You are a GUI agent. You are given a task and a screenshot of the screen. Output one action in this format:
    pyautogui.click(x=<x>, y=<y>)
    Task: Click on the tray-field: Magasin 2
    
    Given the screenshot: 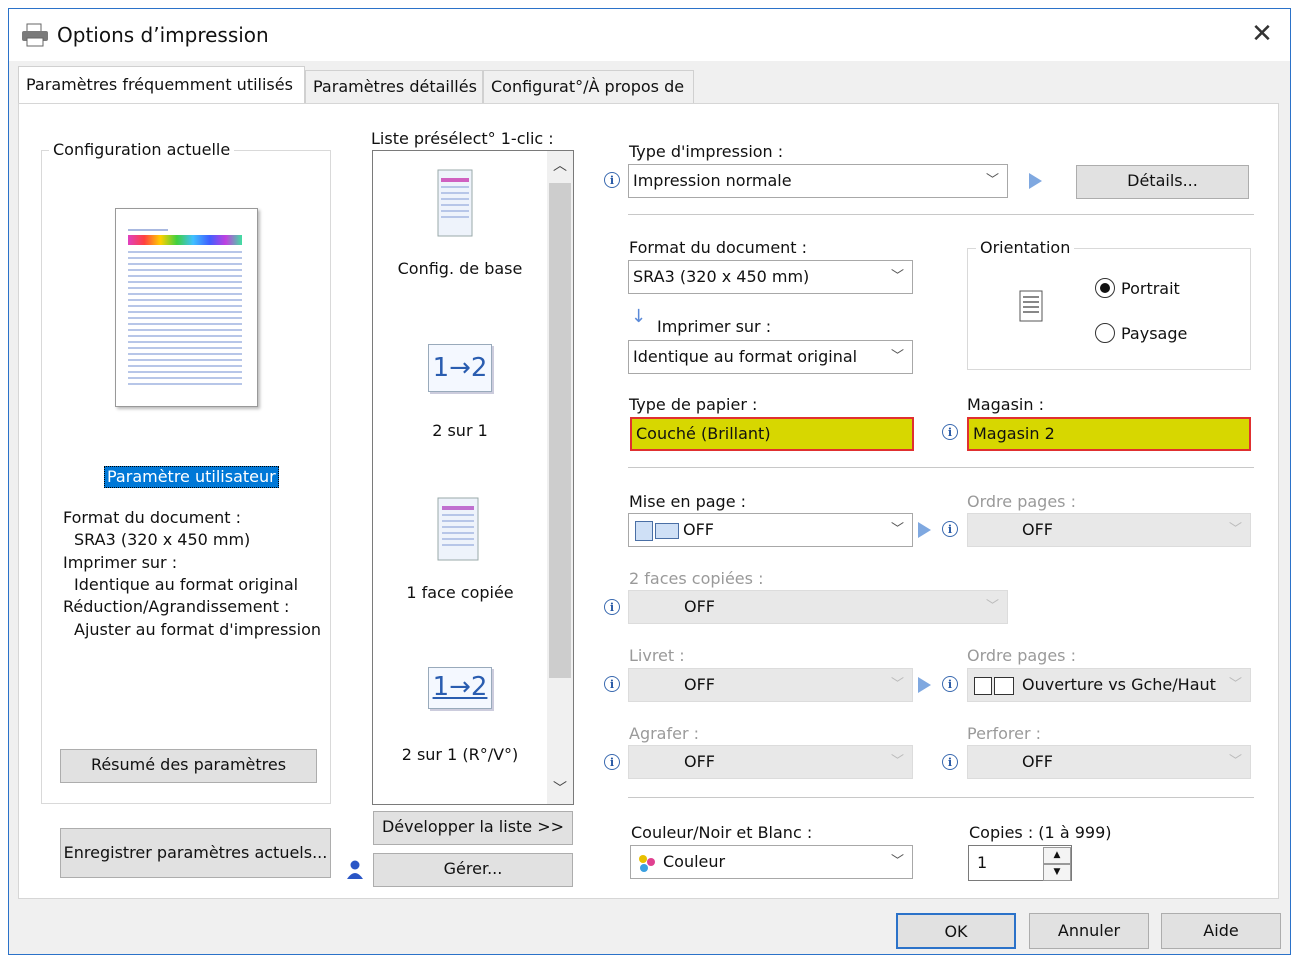 What is the action you would take?
    pyautogui.click(x=1109, y=434)
    